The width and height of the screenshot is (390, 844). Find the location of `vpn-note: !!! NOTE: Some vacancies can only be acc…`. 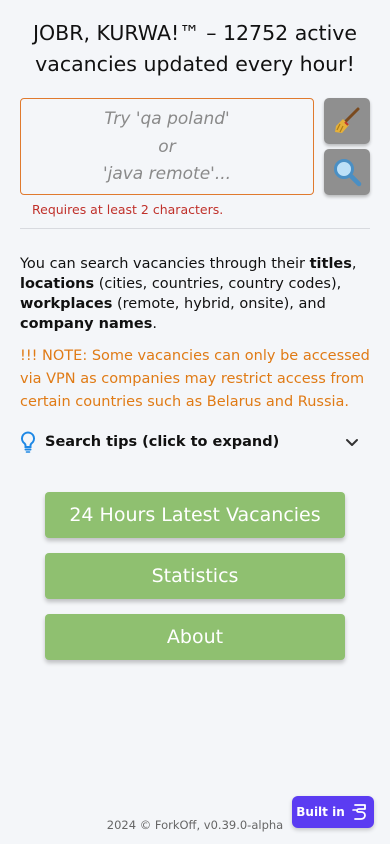

vpn-note: !!! NOTE: Some vacancies can only be acc… is located at coordinates (195, 379).